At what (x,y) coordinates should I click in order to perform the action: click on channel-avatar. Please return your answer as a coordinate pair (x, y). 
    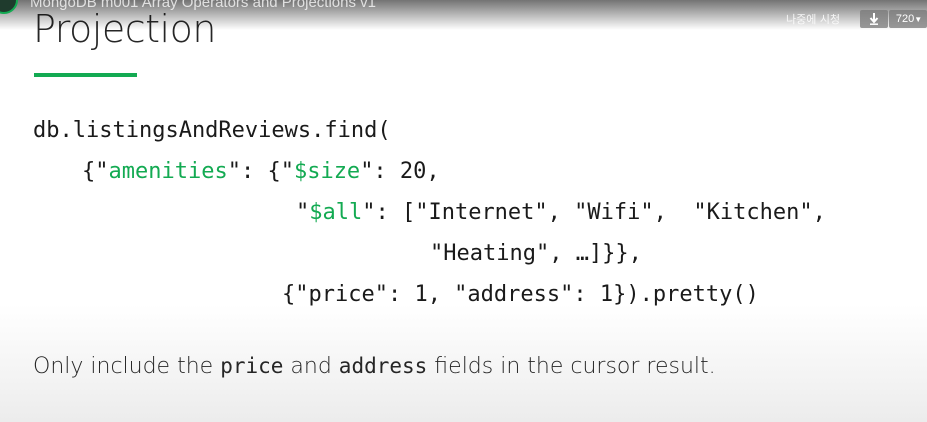
    Looking at the image, I should click on (9, 7).